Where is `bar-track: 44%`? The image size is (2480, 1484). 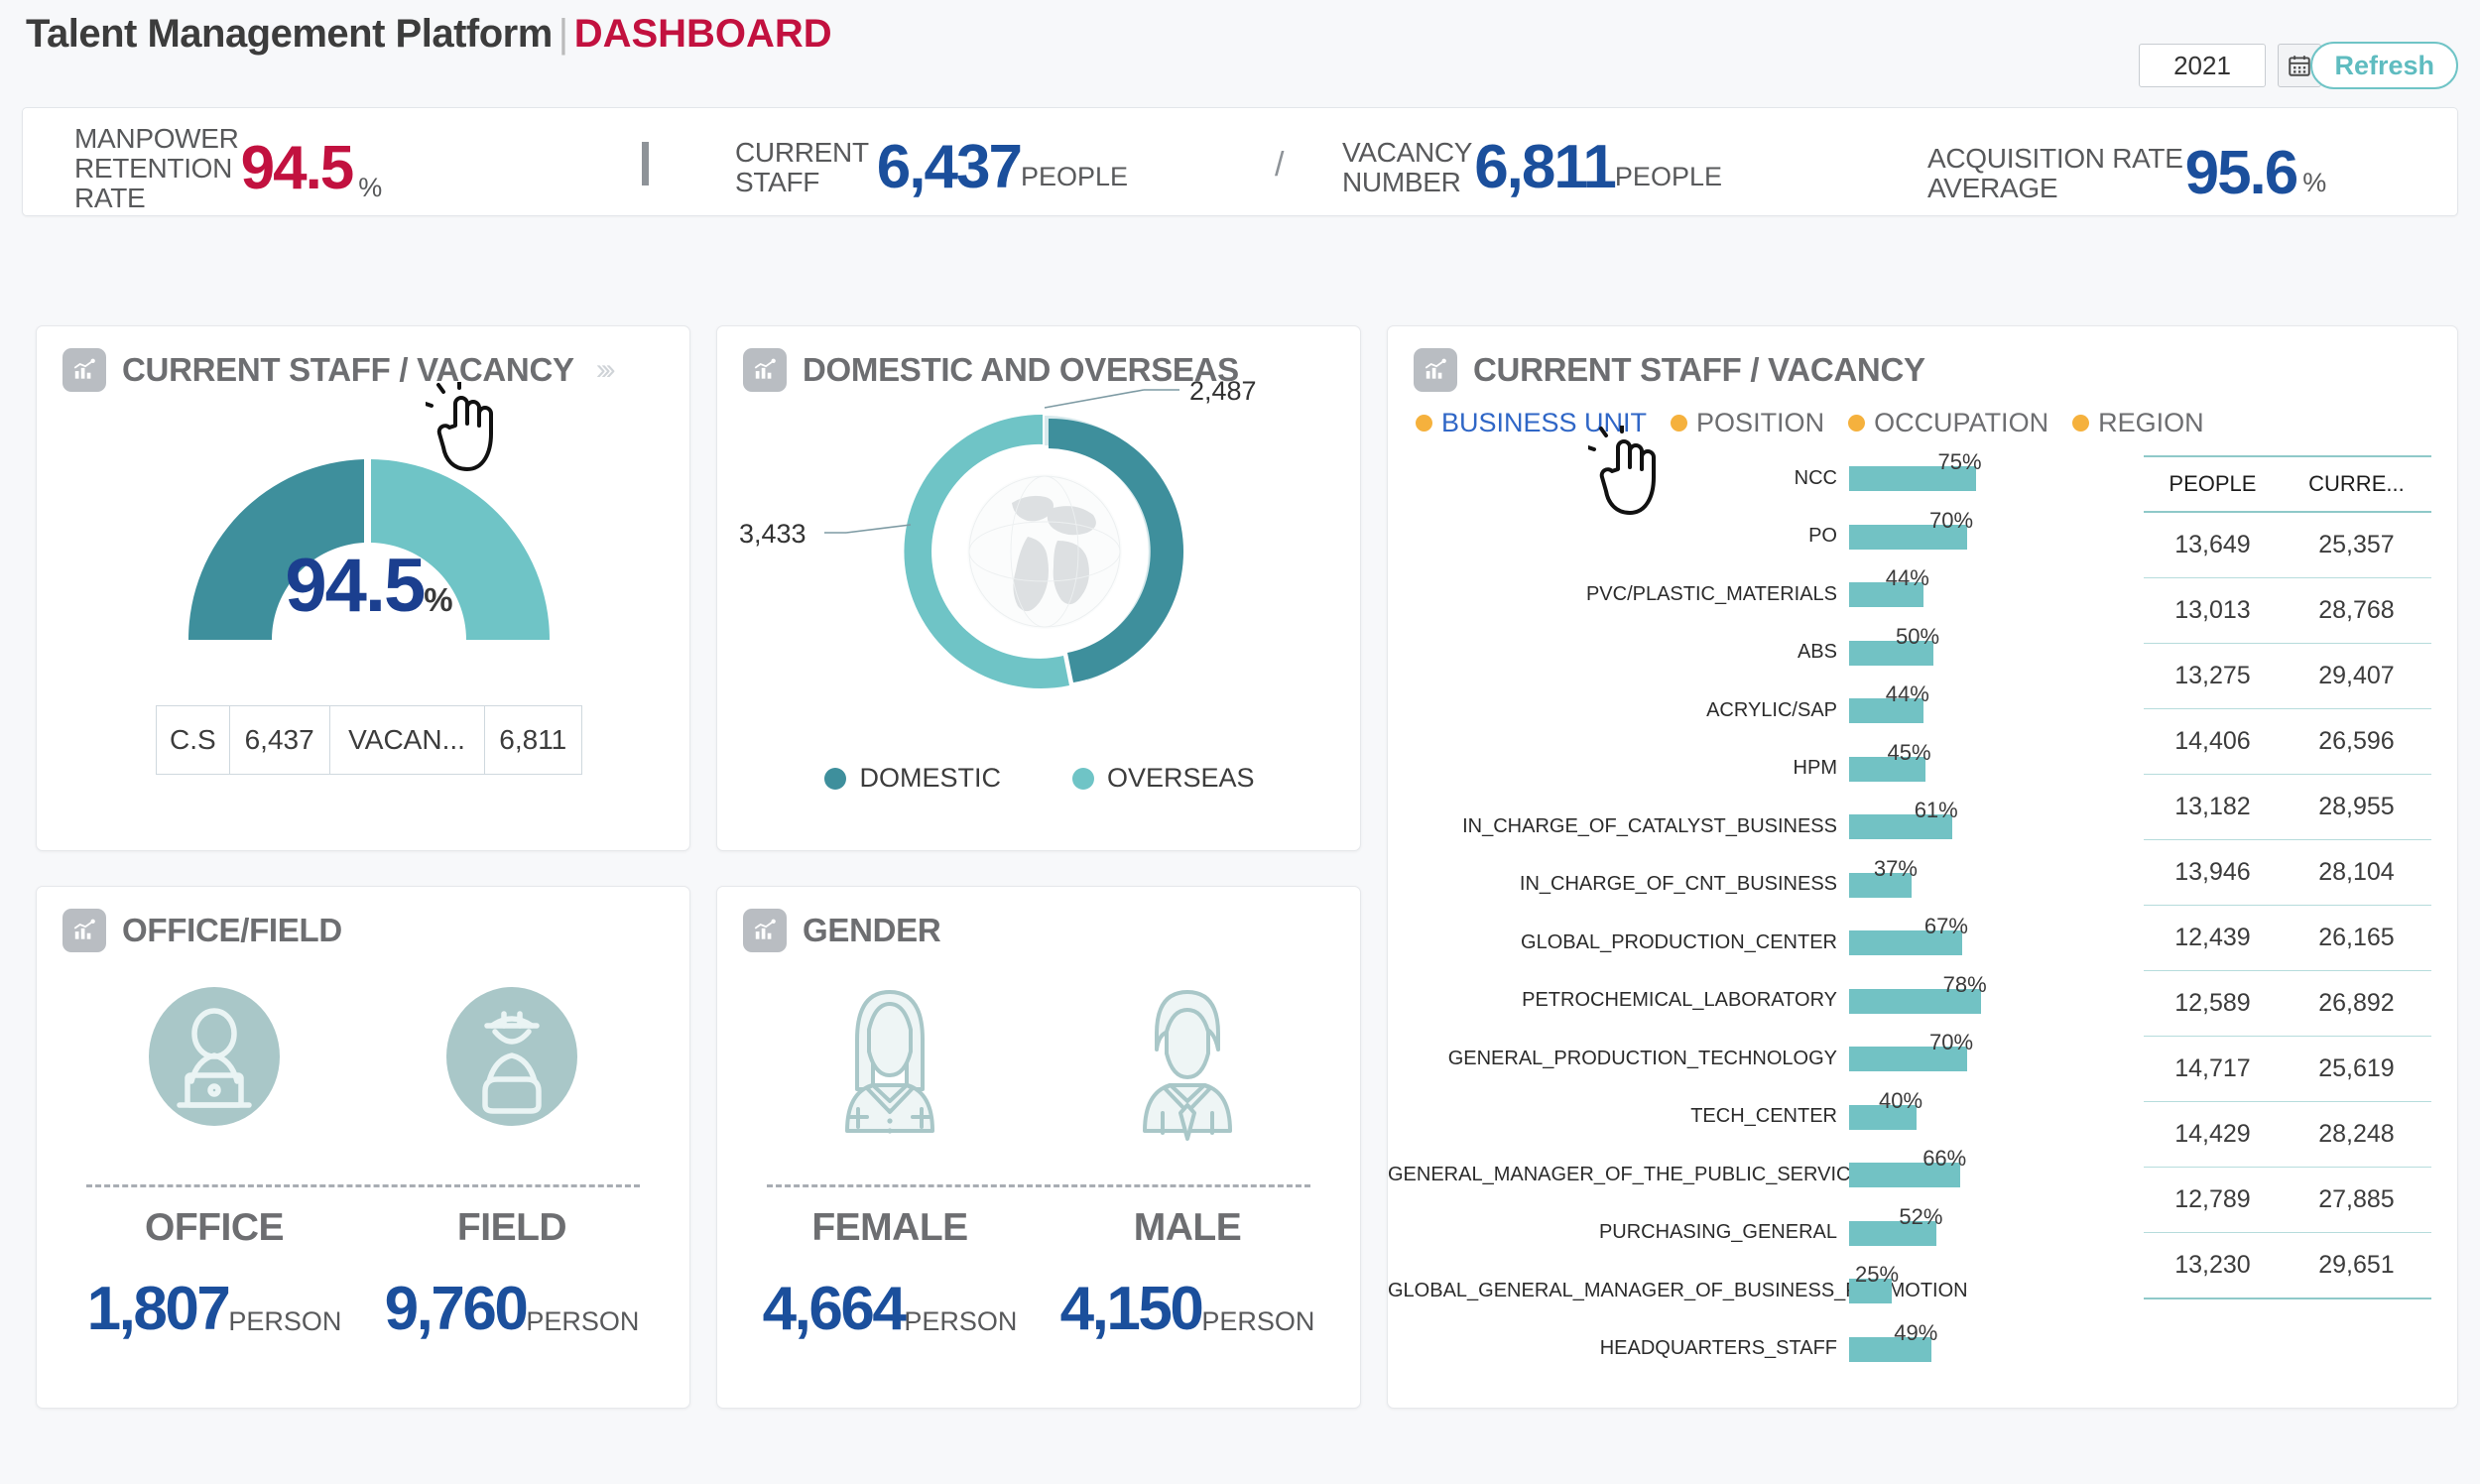 bar-track: 44% is located at coordinates (1965, 591).